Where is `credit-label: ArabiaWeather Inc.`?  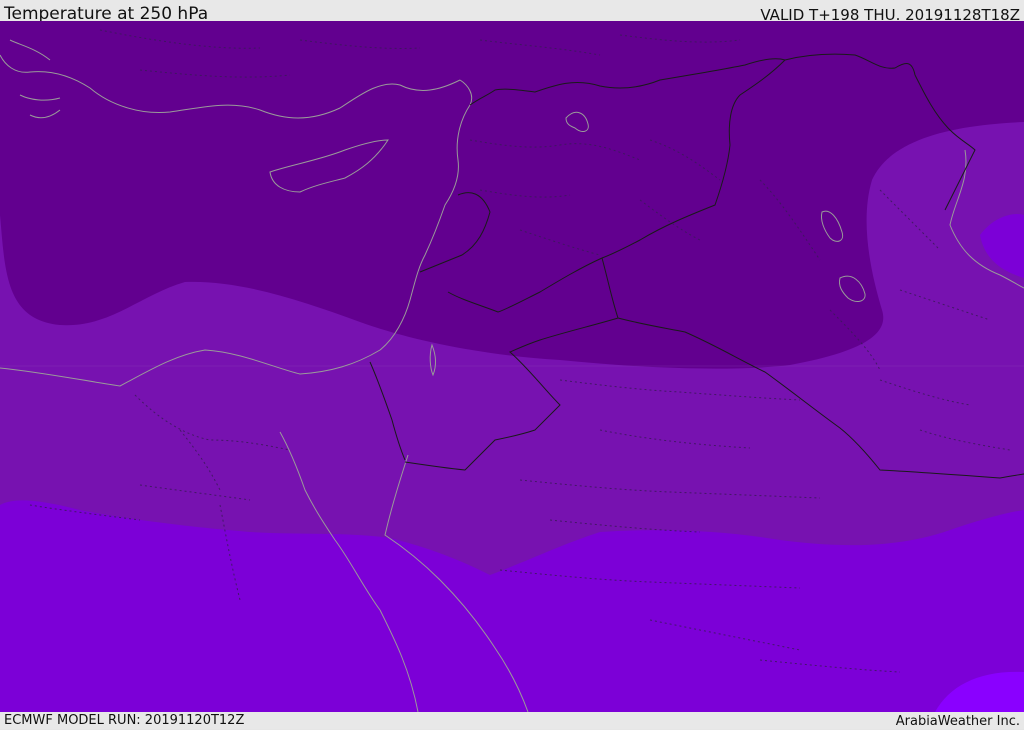
credit-label: ArabiaWeather Inc. is located at coordinates (957, 721).